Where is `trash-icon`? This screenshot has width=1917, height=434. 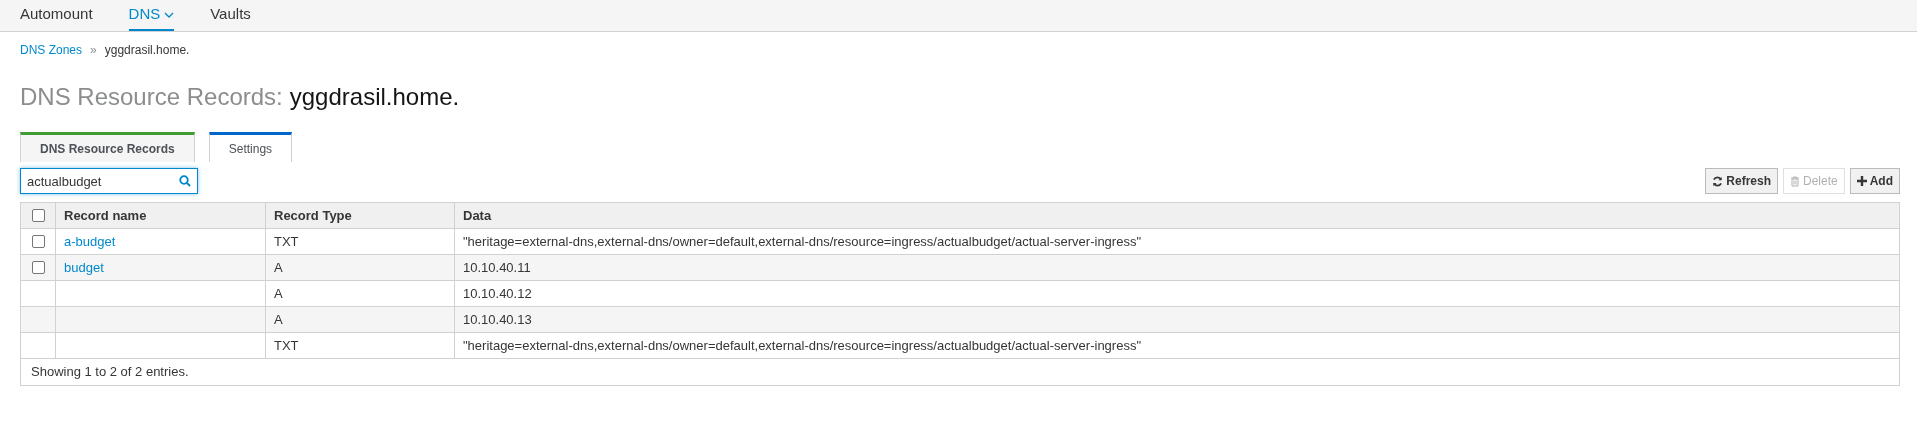 trash-icon is located at coordinates (1795, 181).